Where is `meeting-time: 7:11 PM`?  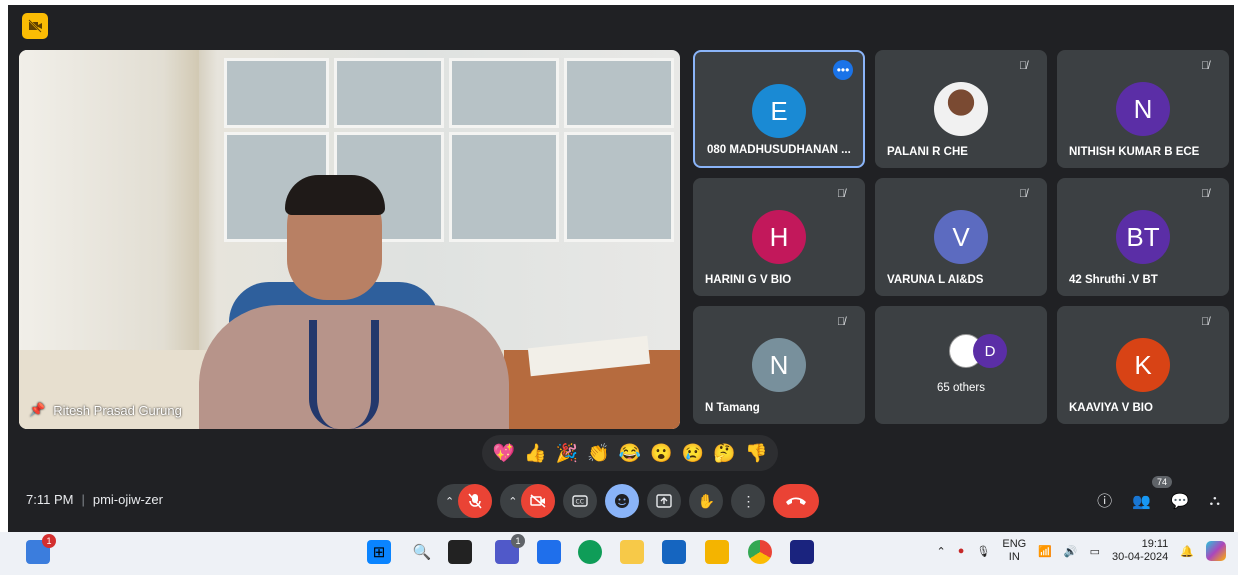 meeting-time: 7:11 PM is located at coordinates (50, 499).